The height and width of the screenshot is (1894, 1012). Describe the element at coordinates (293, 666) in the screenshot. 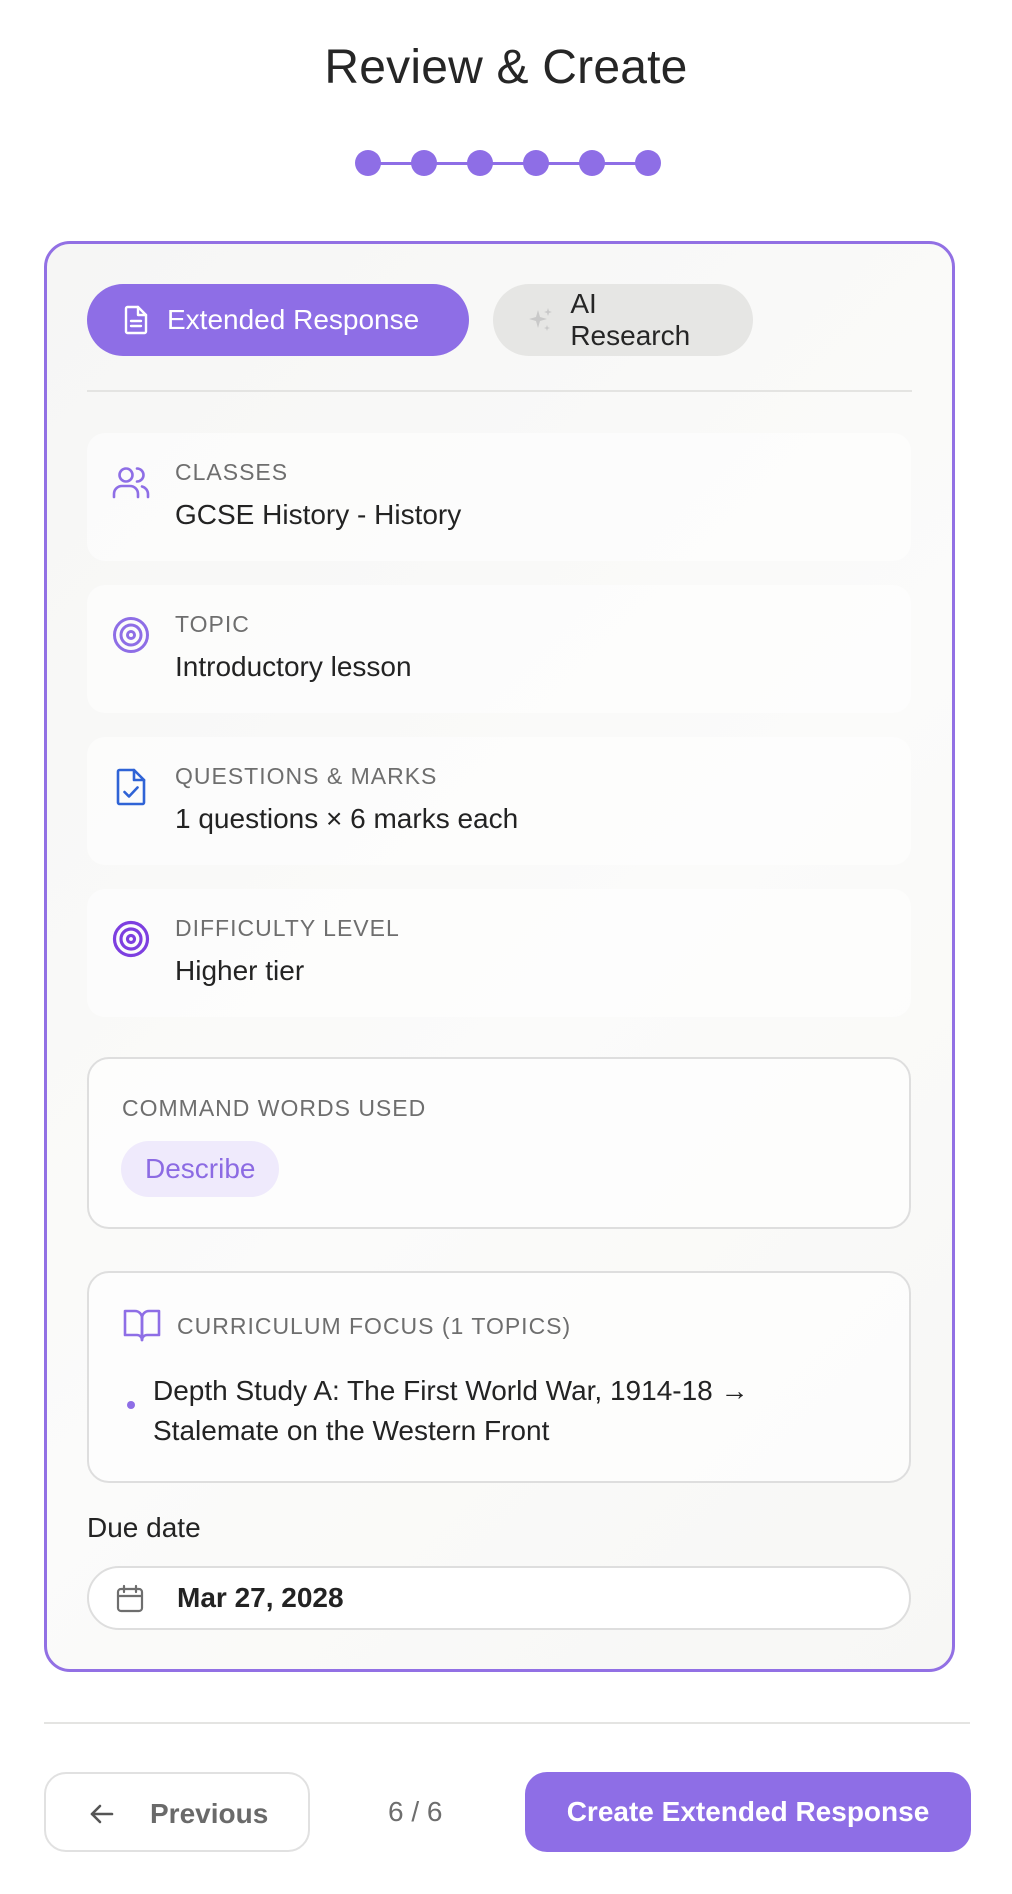

I see `topic-value: Introductory lesson` at that location.